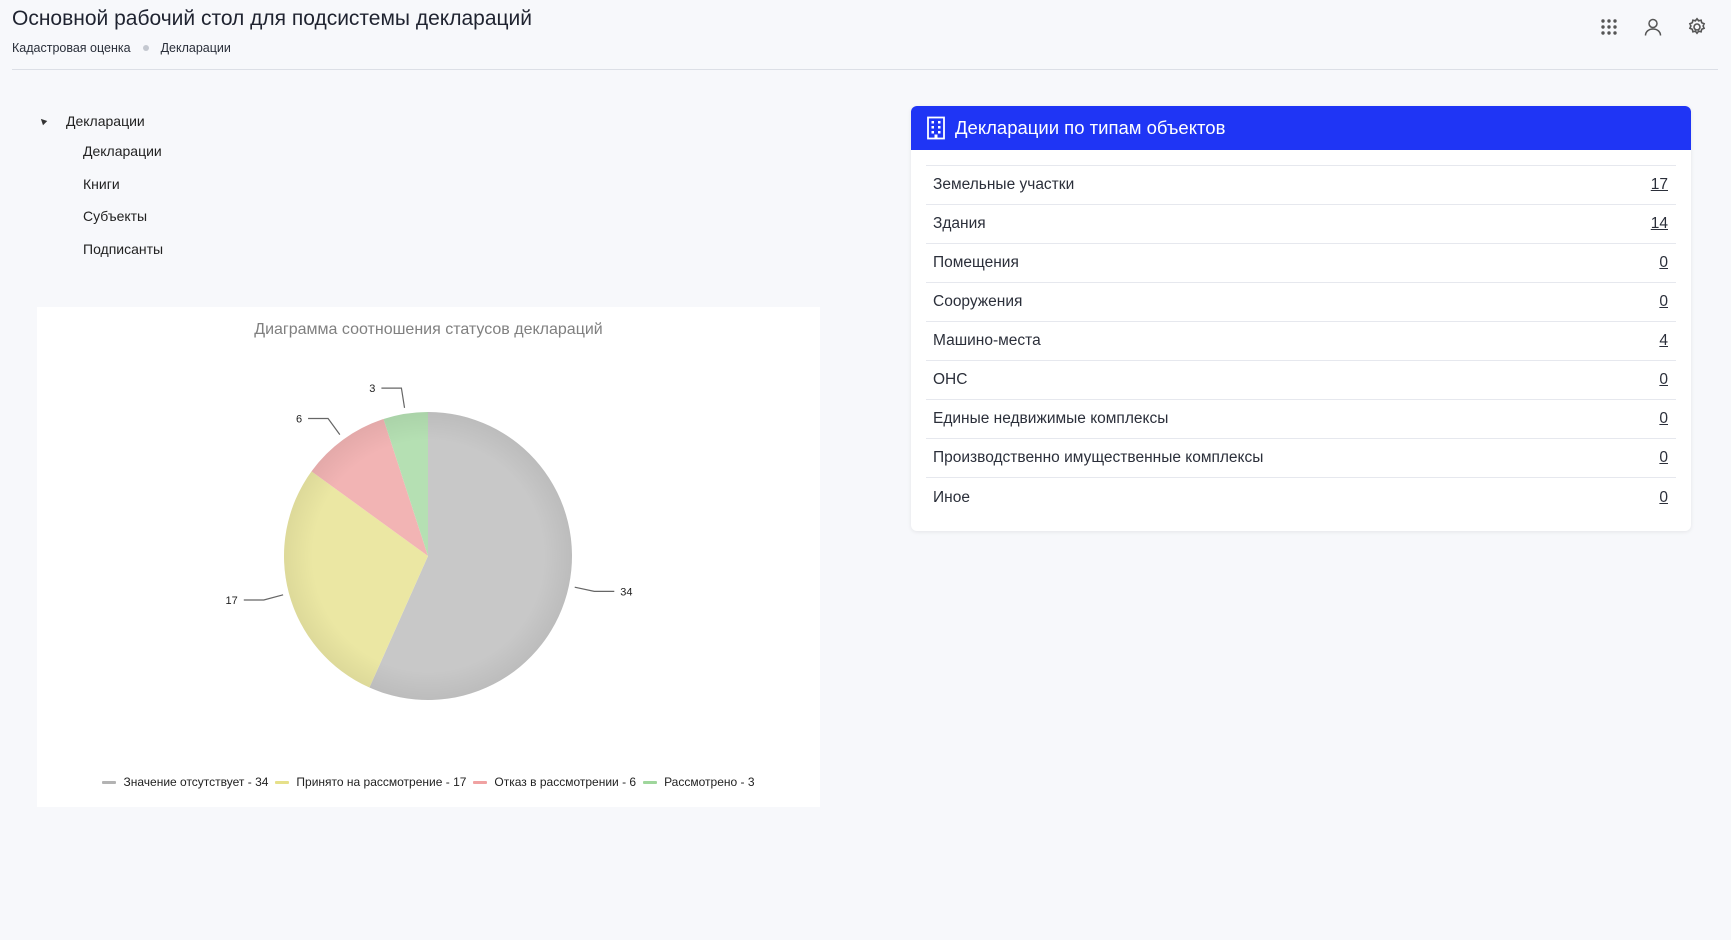  I want to click on pie-chart: 34 17 6 3, so click(429, 541).